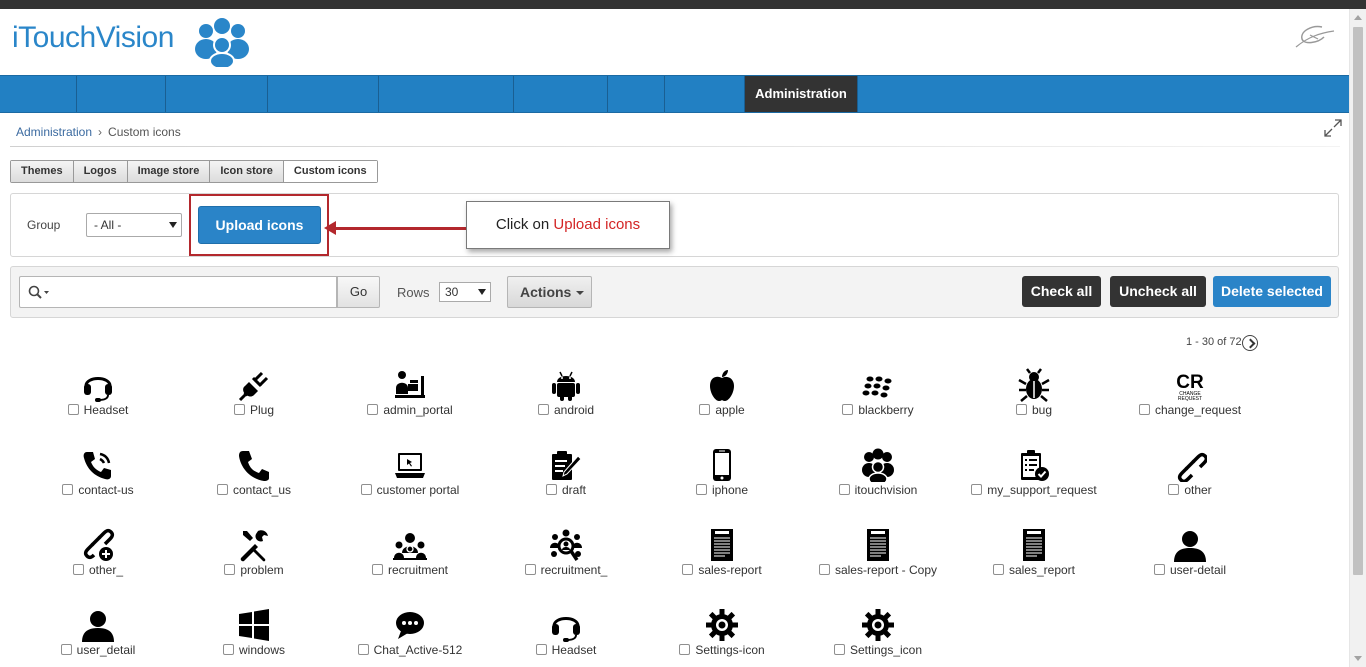 This screenshot has width=1366, height=667. I want to click on icon-tile: iphone, so click(722, 488).